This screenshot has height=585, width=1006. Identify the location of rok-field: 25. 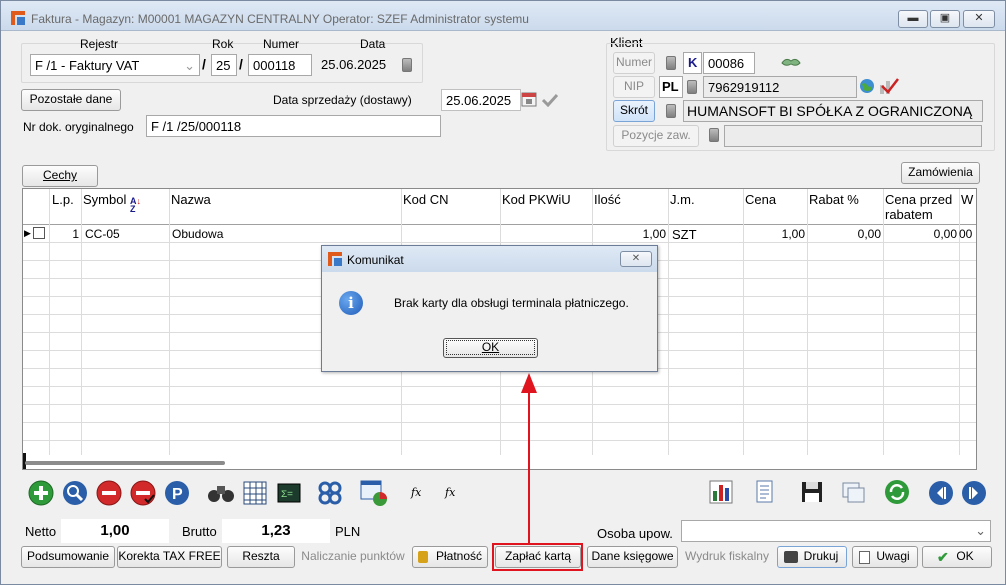
(224, 65).